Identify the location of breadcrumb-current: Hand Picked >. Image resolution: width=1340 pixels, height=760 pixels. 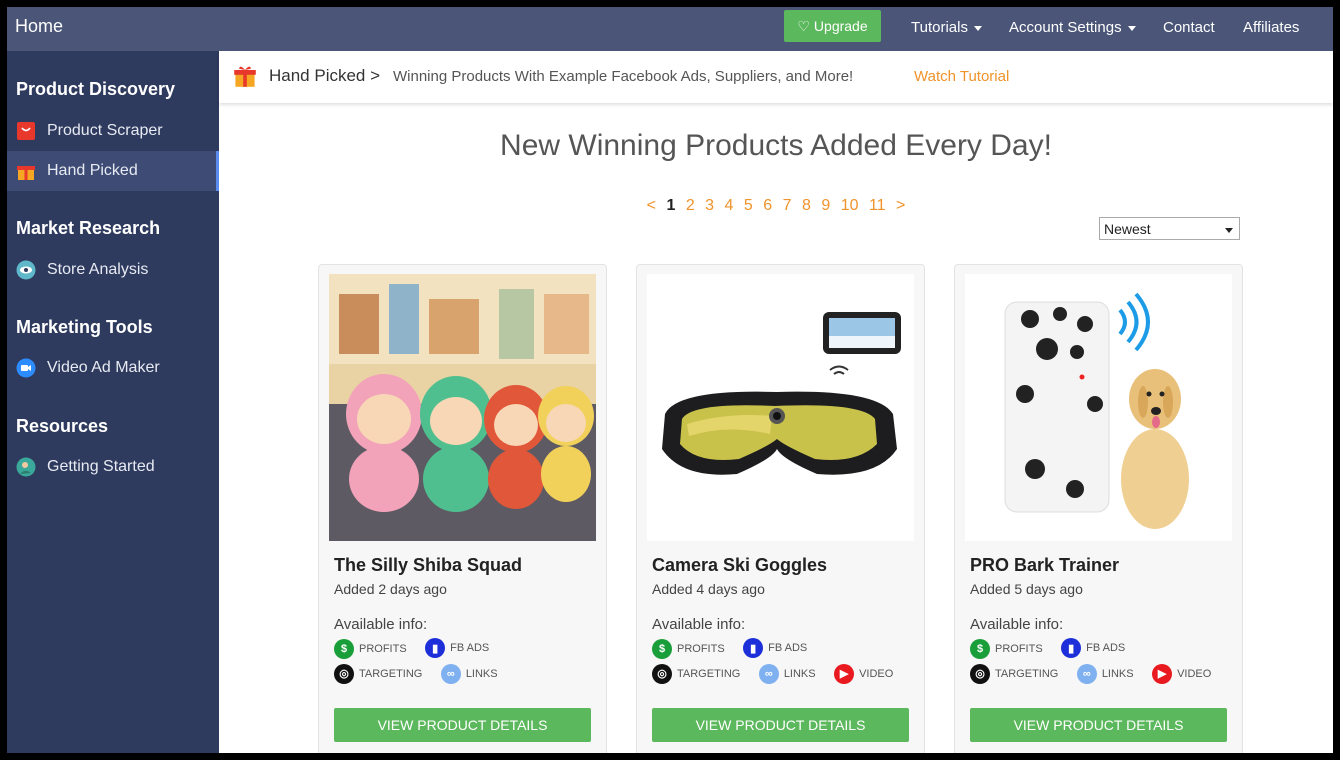
(325, 75).